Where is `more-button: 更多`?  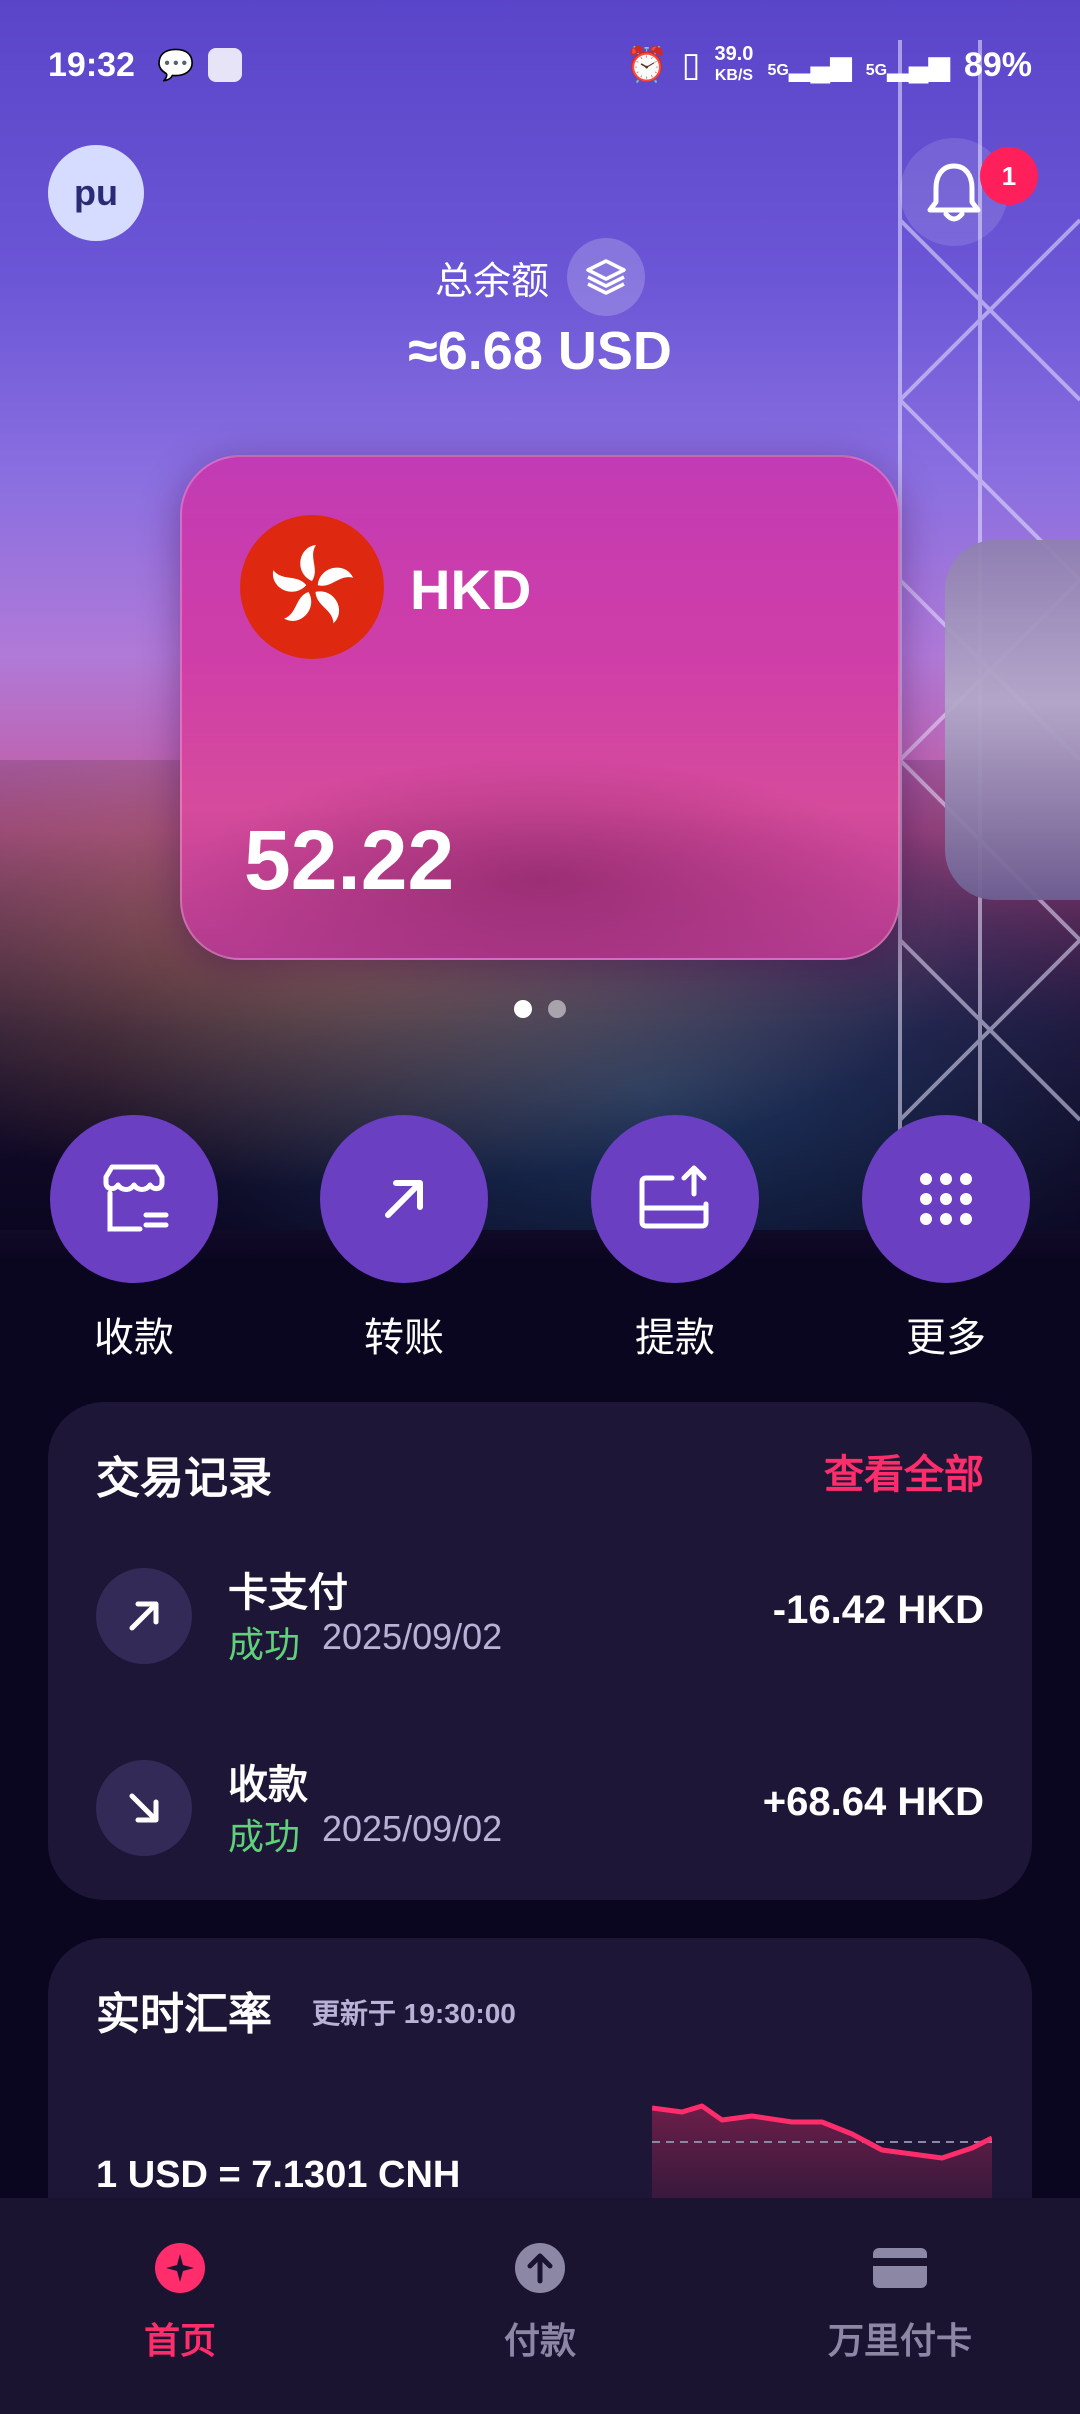 more-button: 更多 is located at coordinates (946, 1239).